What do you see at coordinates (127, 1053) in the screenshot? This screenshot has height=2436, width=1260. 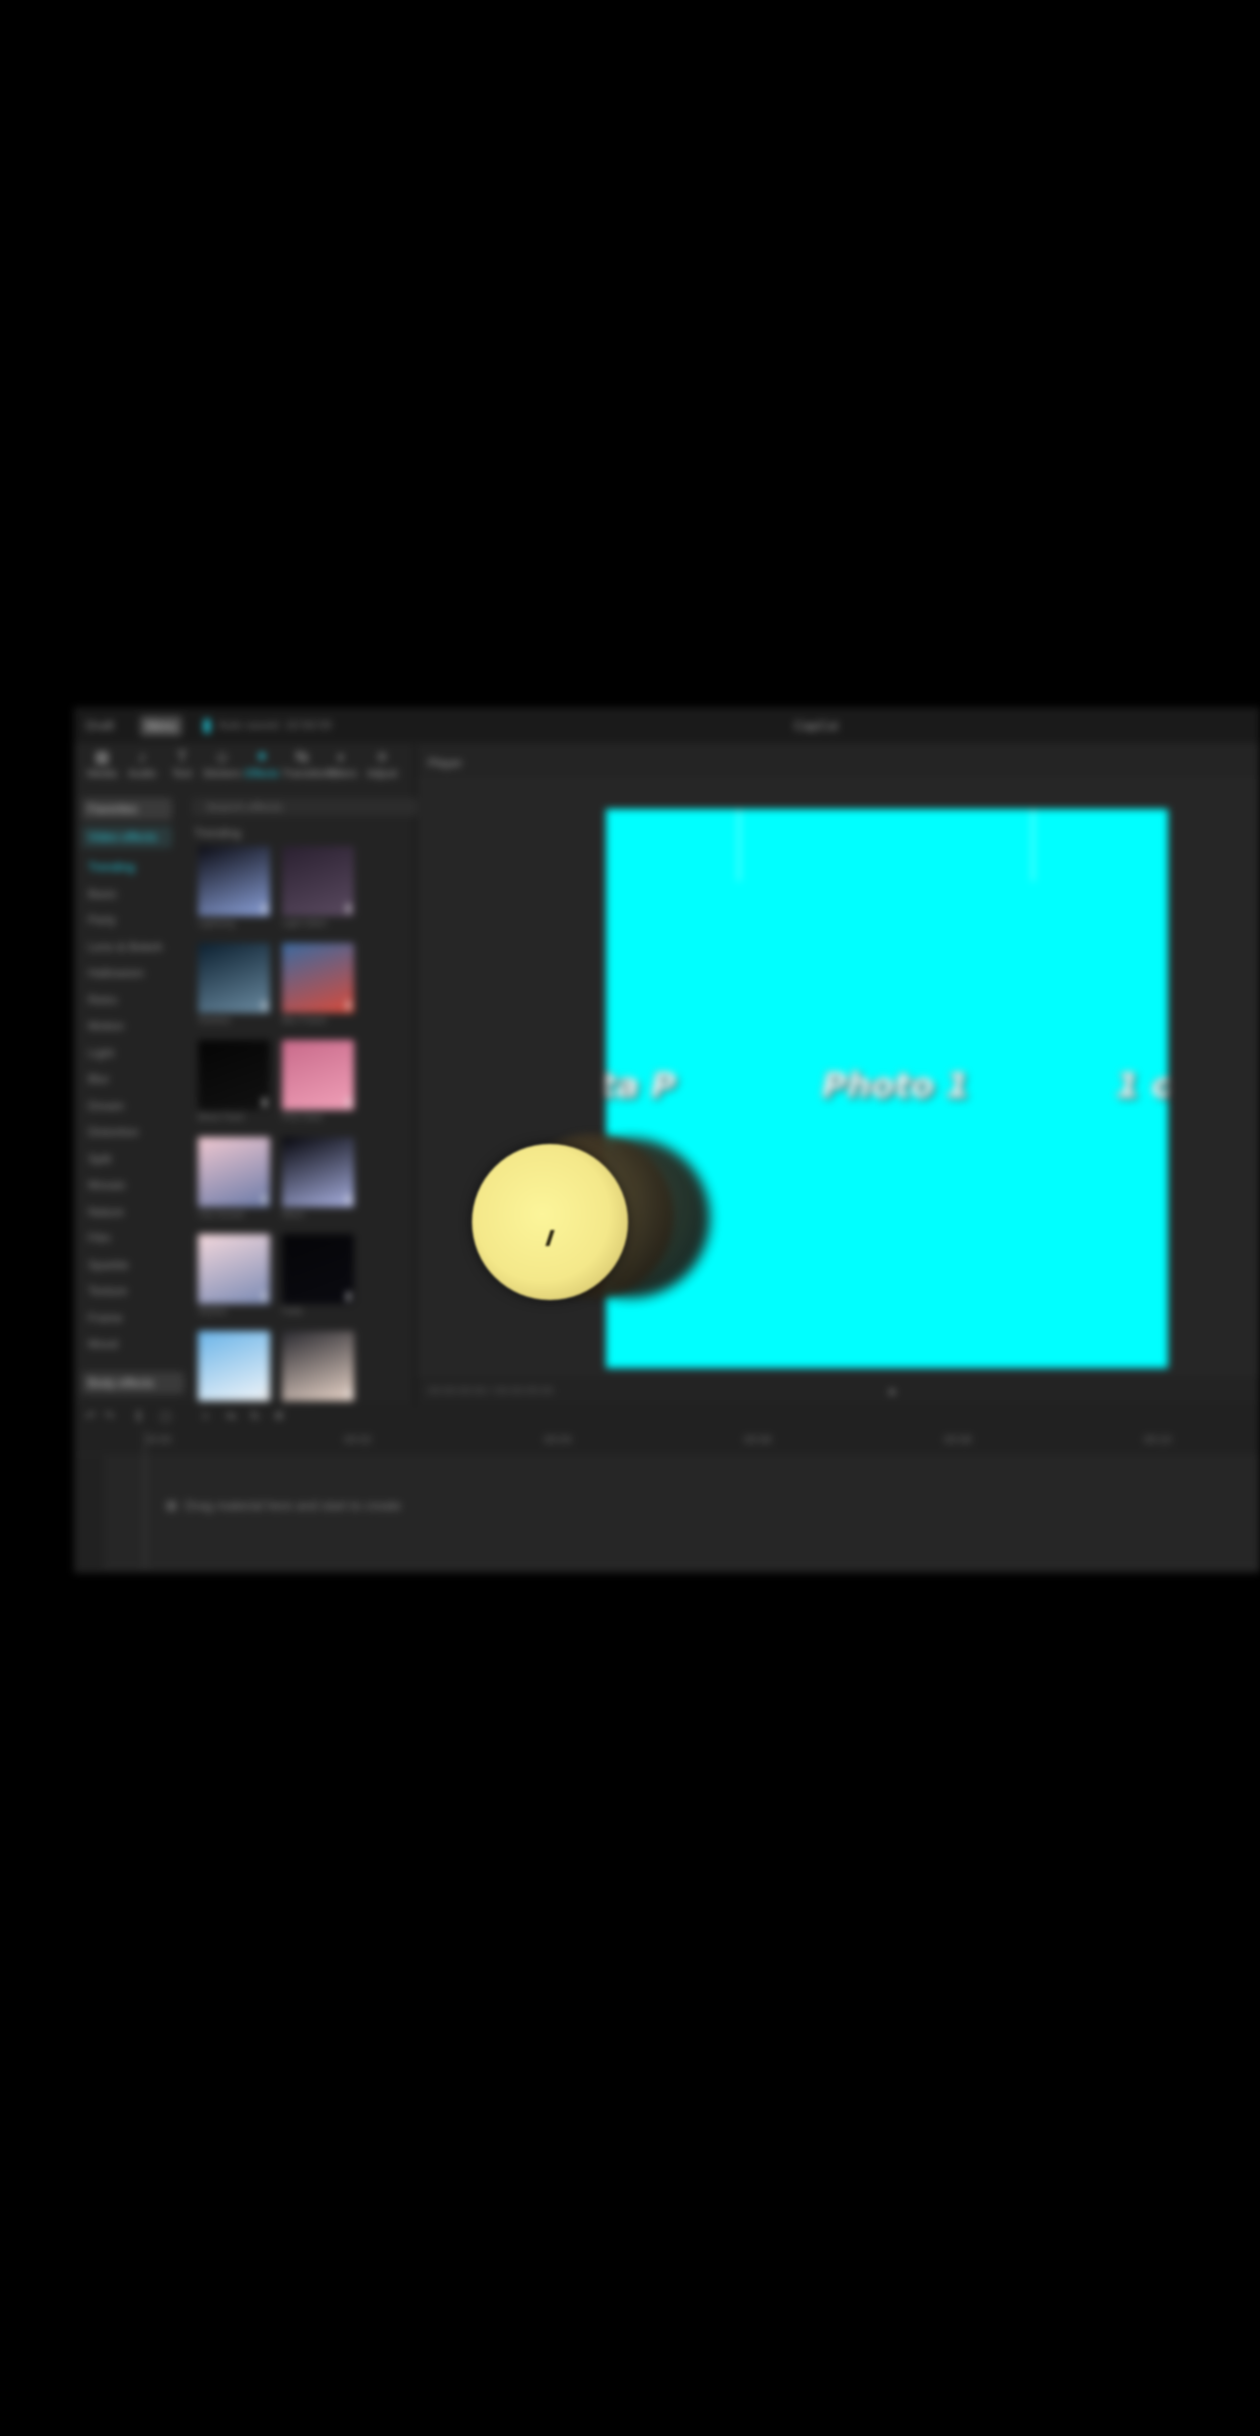 I see `category-item: Light` at bounding box center [127, 1053].